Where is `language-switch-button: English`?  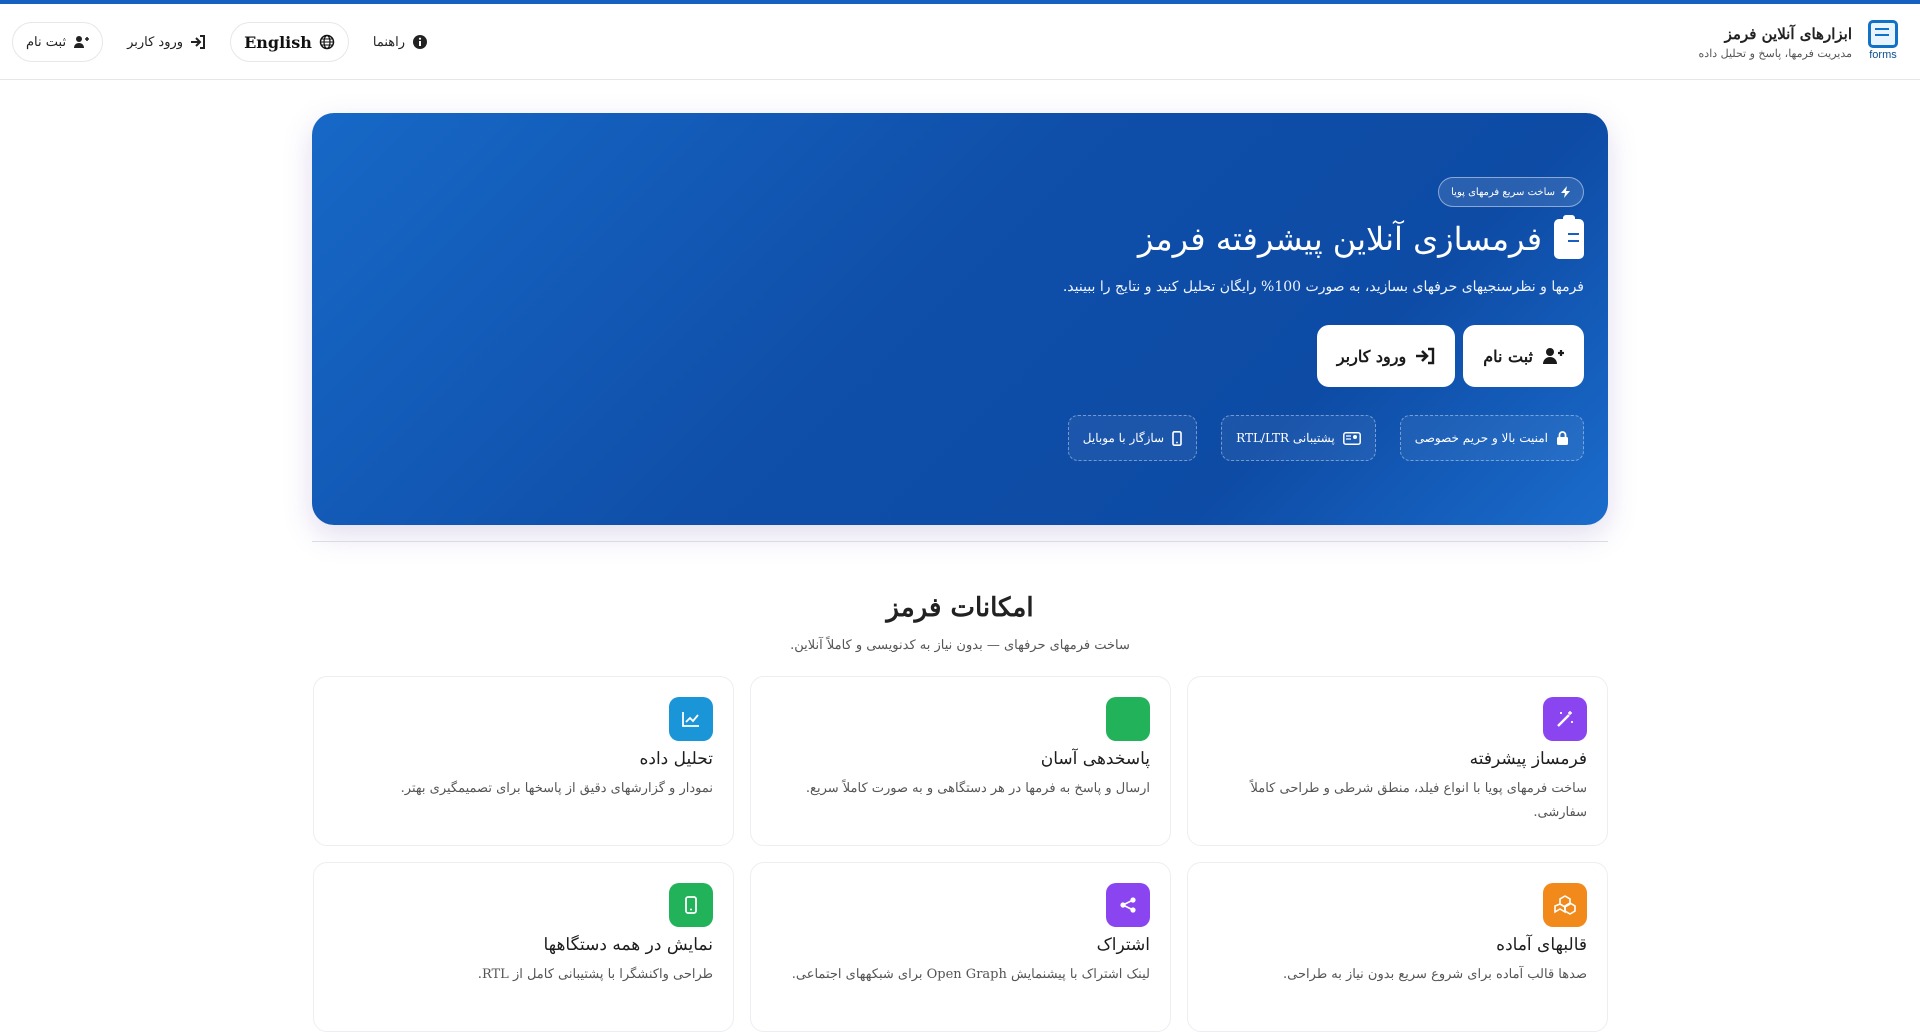
language-switch-button: English is located at coordinates (289, 42).